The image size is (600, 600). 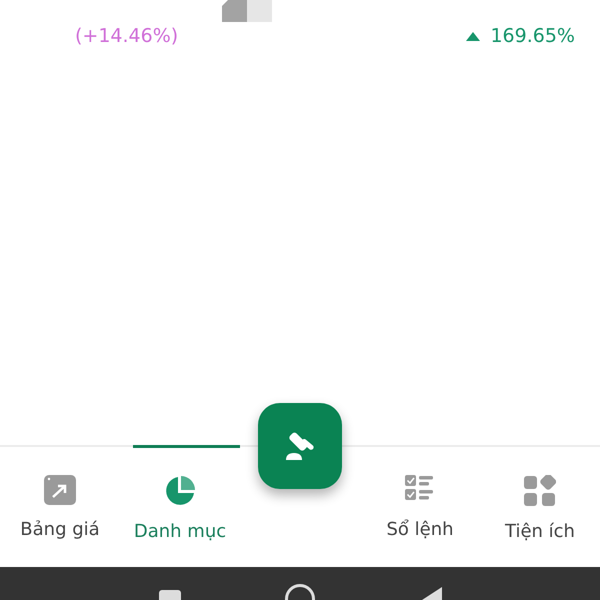 I want to click on nav-tab: Bảng giá, so click(x=60, y=507).